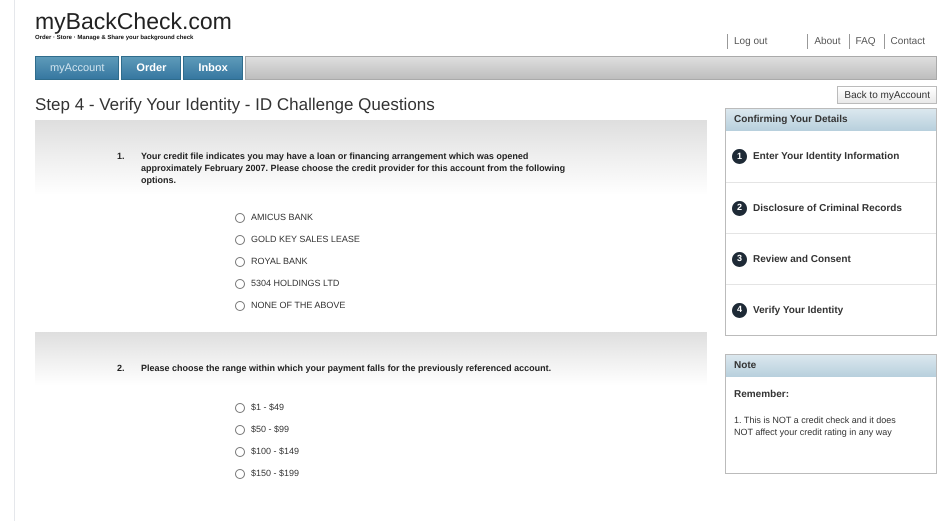  What do you see at coordinates (279, 262) in the screenshot?
I see `option-label: ROYAL BANK` at bounding box center [279, 262].